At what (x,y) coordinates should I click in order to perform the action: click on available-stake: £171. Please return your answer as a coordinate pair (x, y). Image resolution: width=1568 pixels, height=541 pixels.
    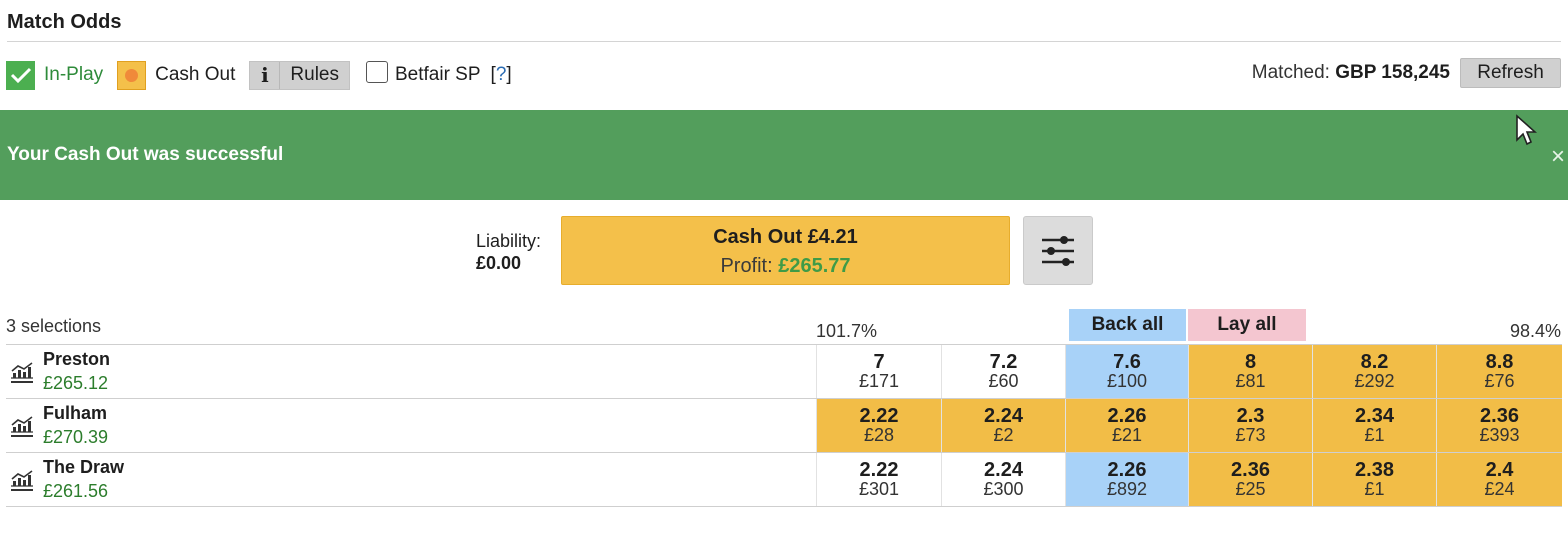
    Looking at the image, I should click on (879, 381).